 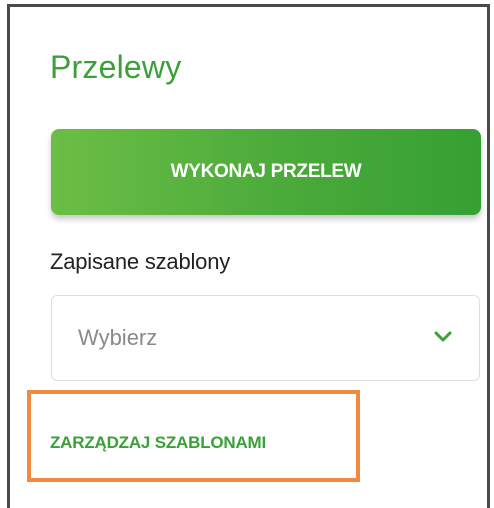 I want to click on saved-templates-label: Zapisane szablony, so click(x=140, y=261).